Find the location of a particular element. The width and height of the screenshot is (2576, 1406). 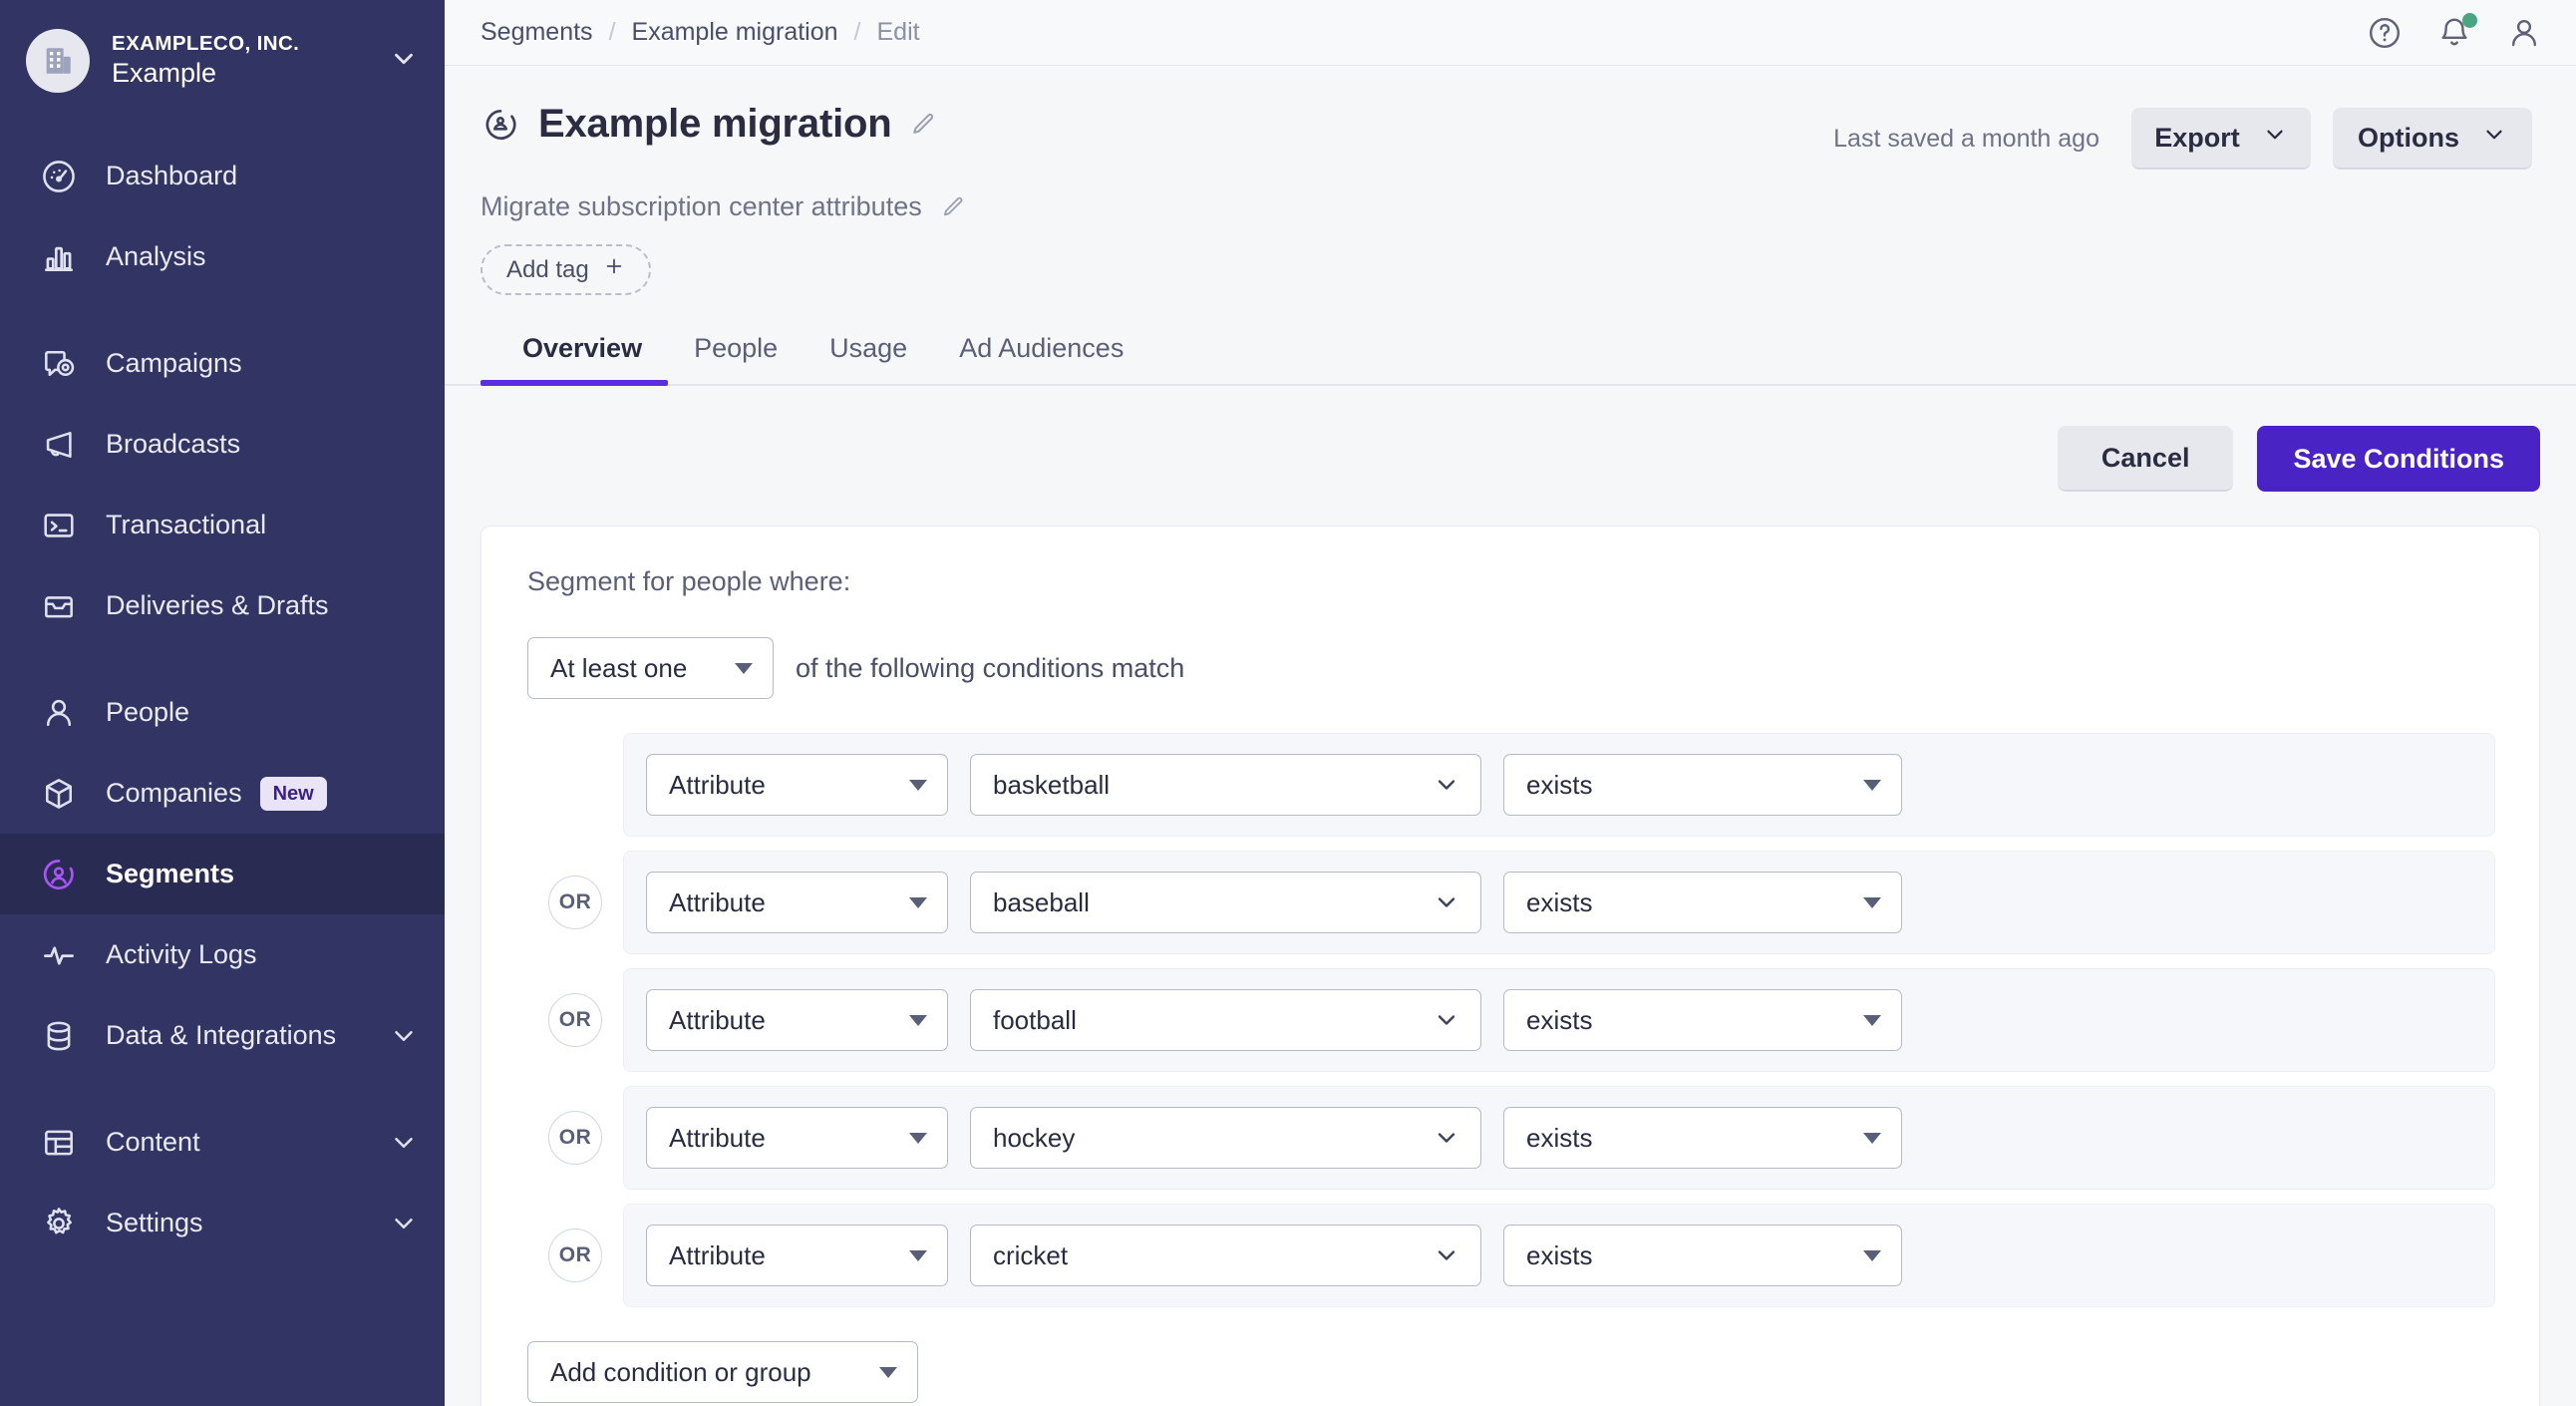

condition-box: Attribute football exists is located at coordinates (1559, 1020).